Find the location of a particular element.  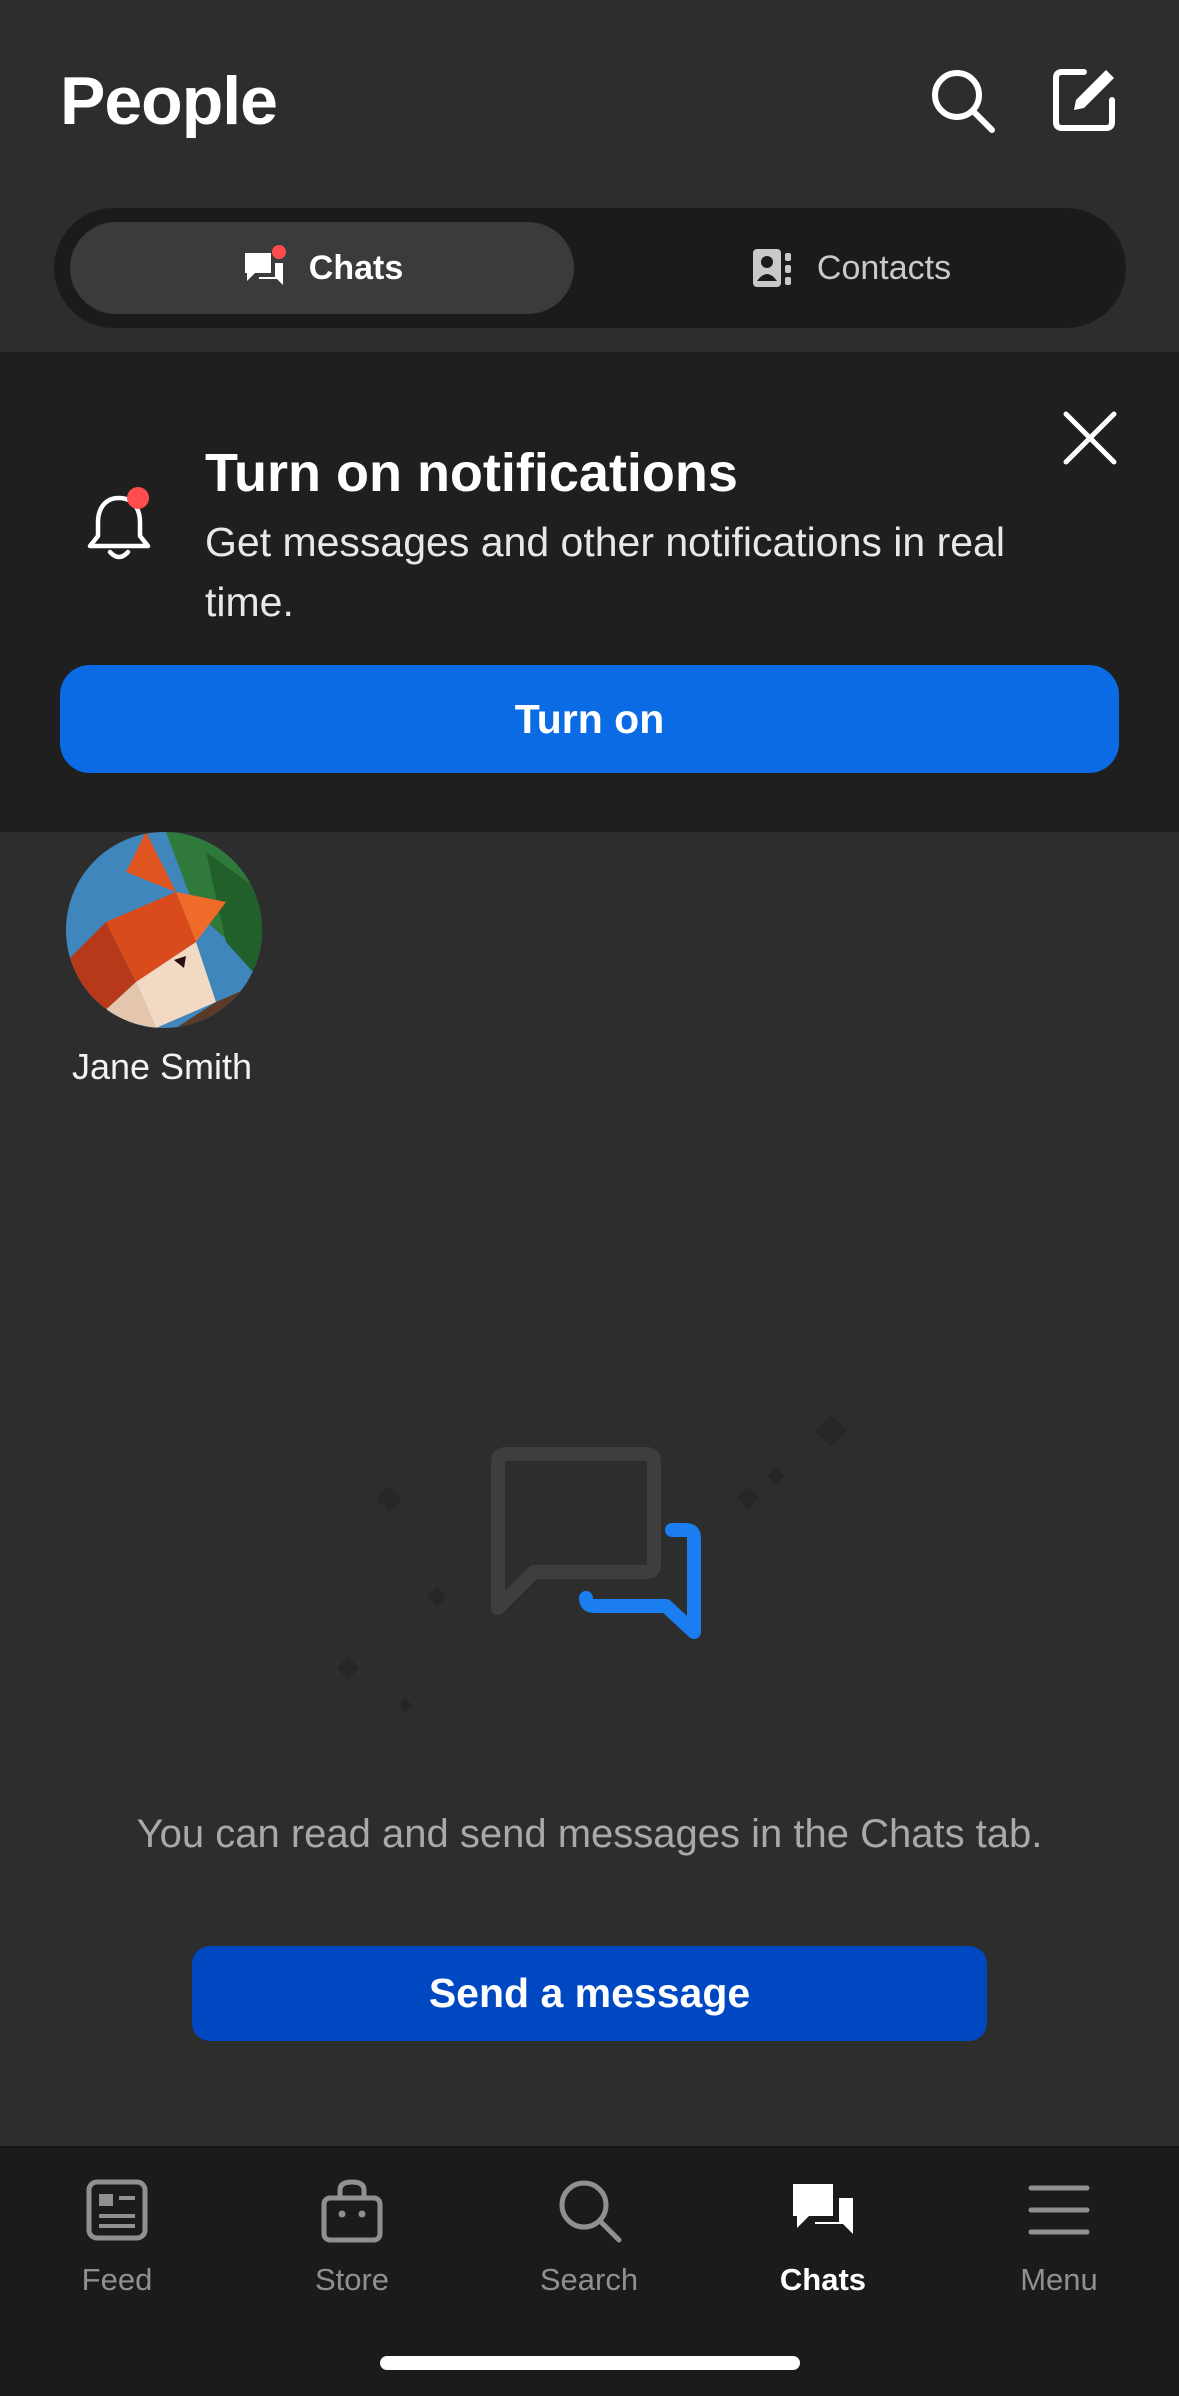

close-icon is located at coordinates (1090, 438).